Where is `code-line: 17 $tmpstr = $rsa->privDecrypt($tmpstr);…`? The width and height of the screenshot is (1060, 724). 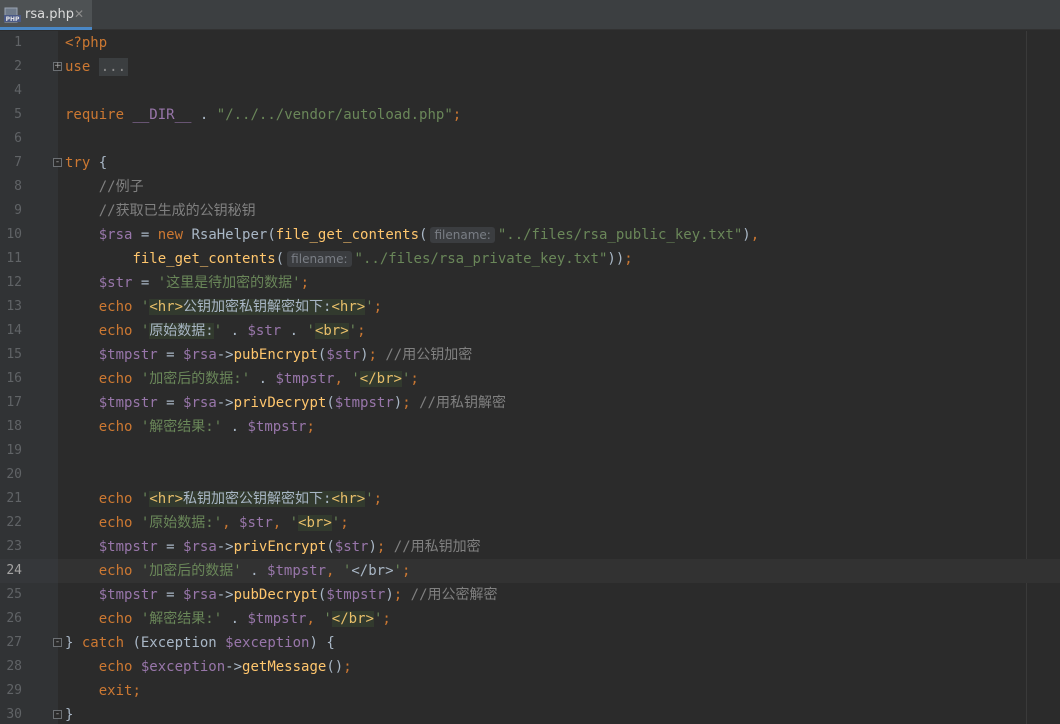
code-line: 17 $tmpstr = $rsa->privDecrypt($tmpstr);… is located at coordinates (530, 403).